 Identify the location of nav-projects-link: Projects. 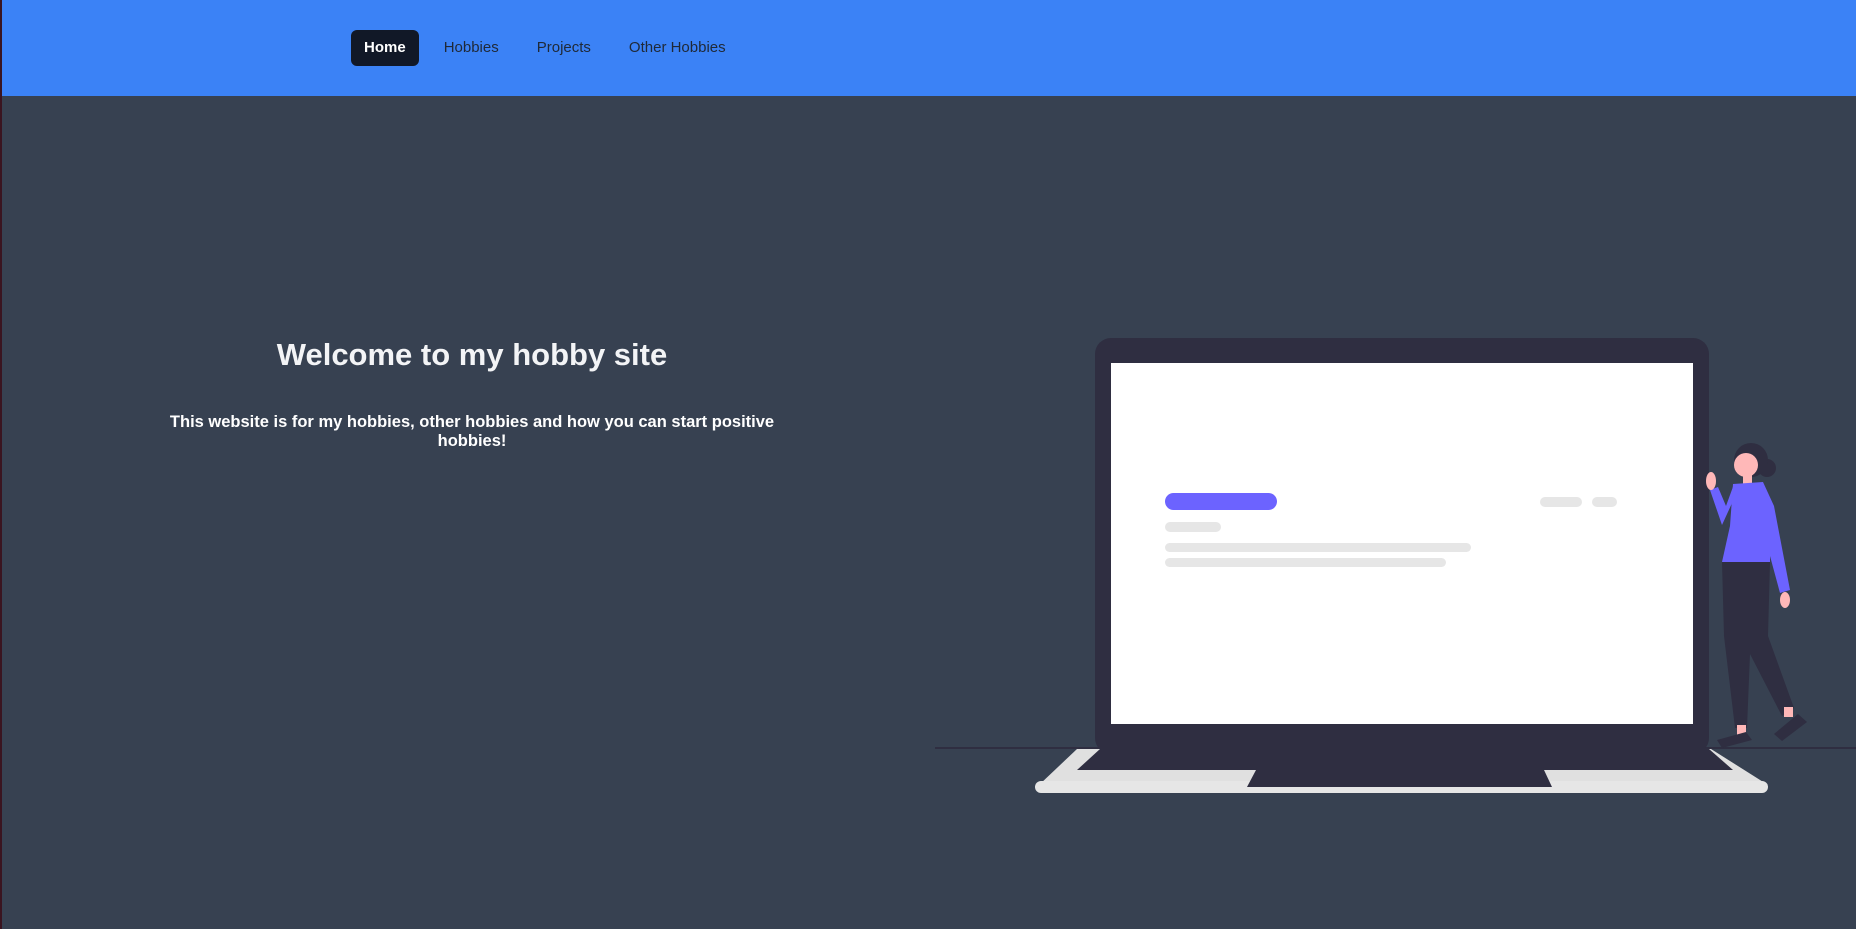
(564, 48).